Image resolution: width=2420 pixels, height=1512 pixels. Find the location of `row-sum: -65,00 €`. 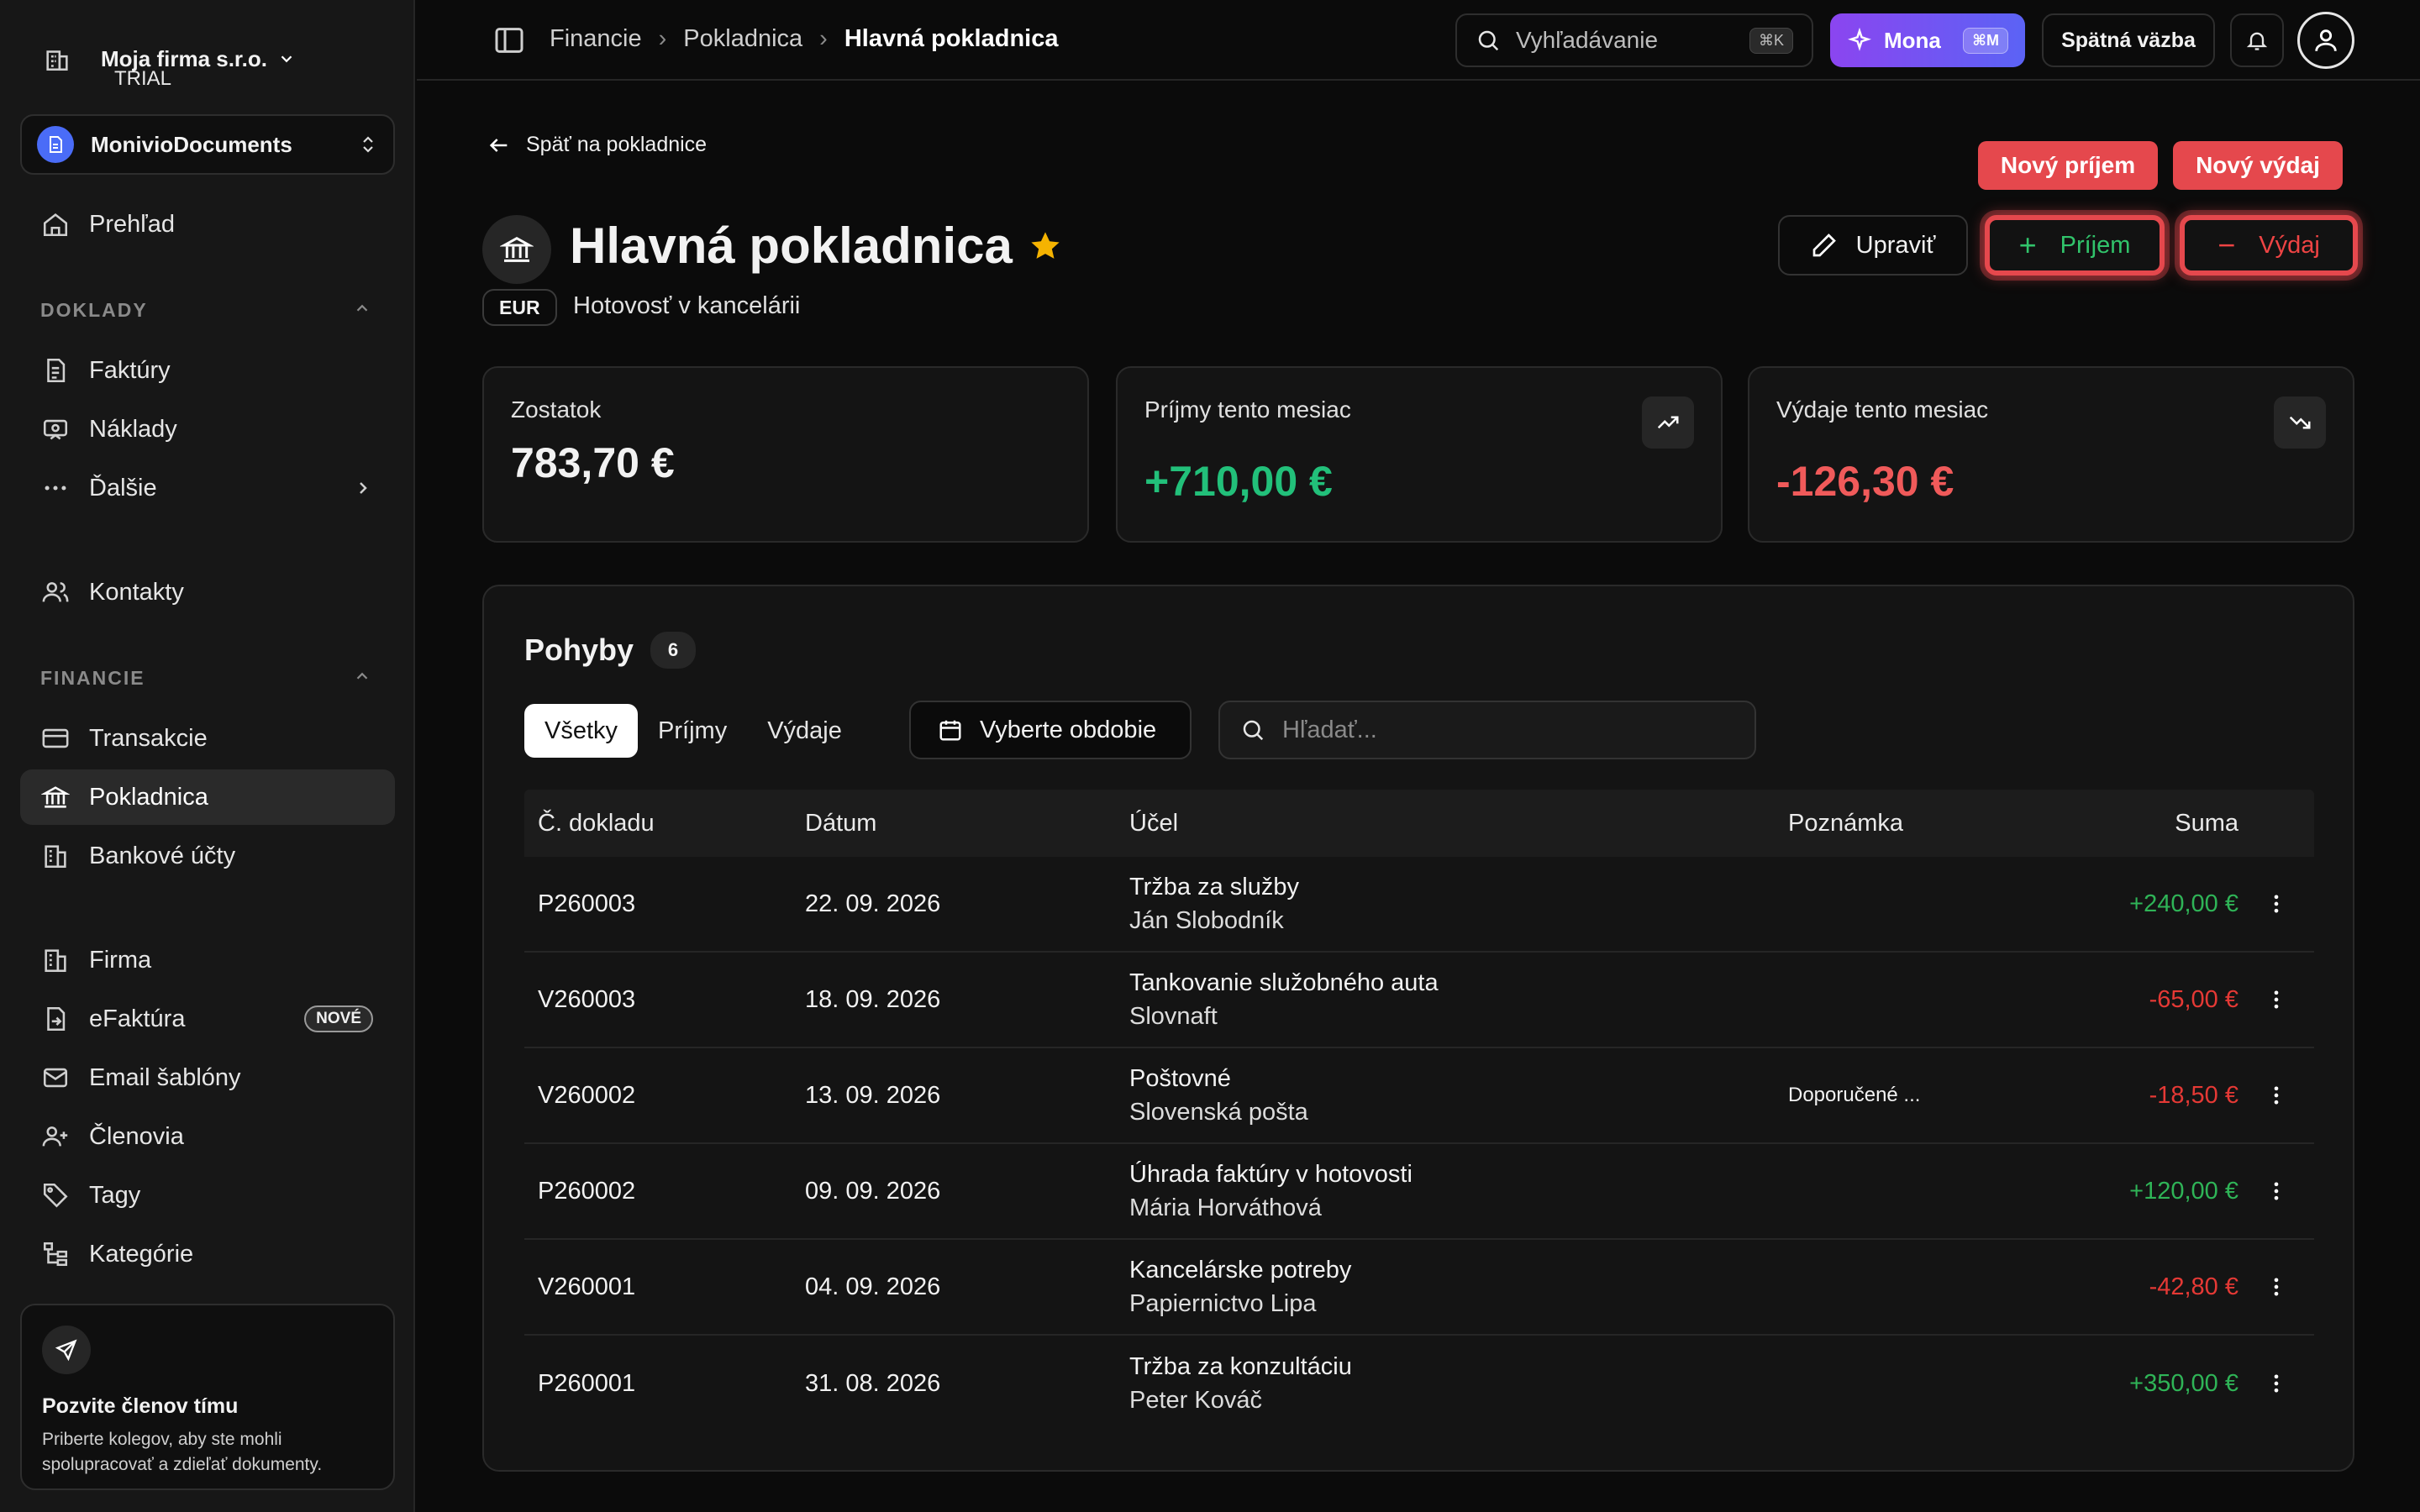

row-sum: -65,00 € is located at coordinates (2193, 999).